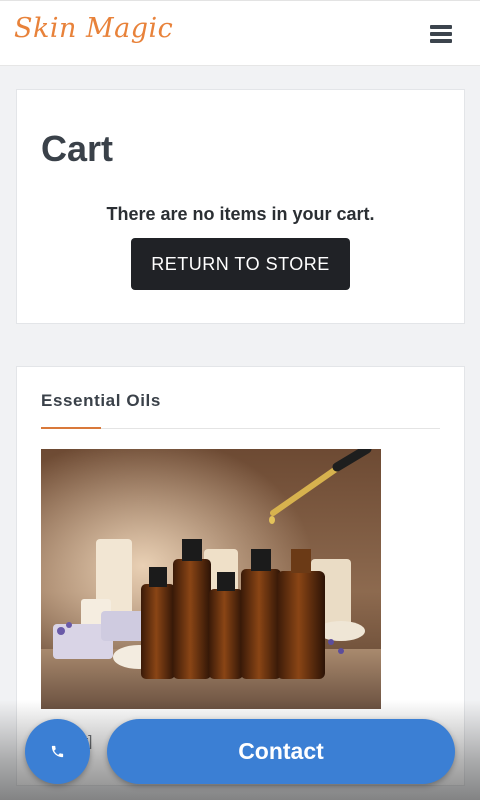 This screenshot has width=480, height=800. I want to click on contact-button: Contact, so click(281, 751).